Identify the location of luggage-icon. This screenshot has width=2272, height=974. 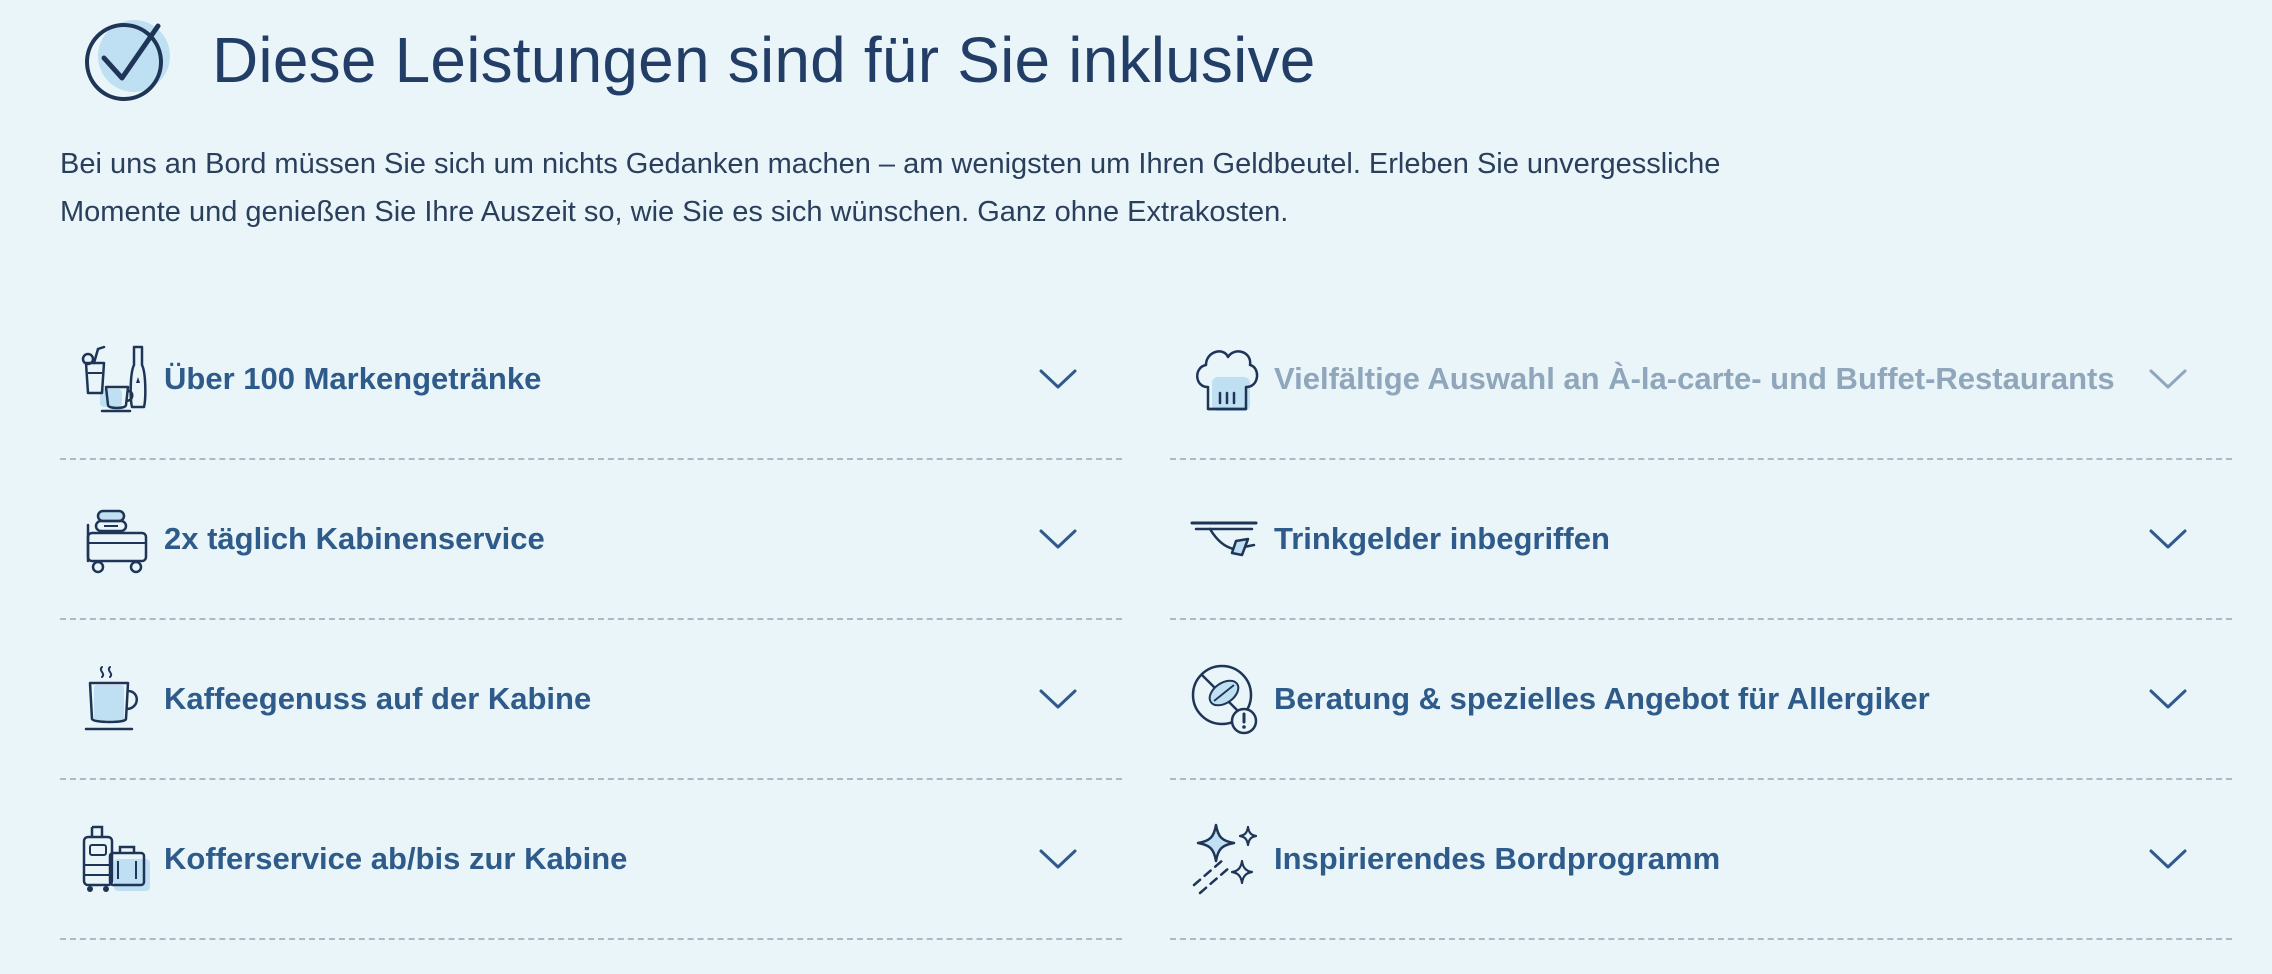
(116, 858).